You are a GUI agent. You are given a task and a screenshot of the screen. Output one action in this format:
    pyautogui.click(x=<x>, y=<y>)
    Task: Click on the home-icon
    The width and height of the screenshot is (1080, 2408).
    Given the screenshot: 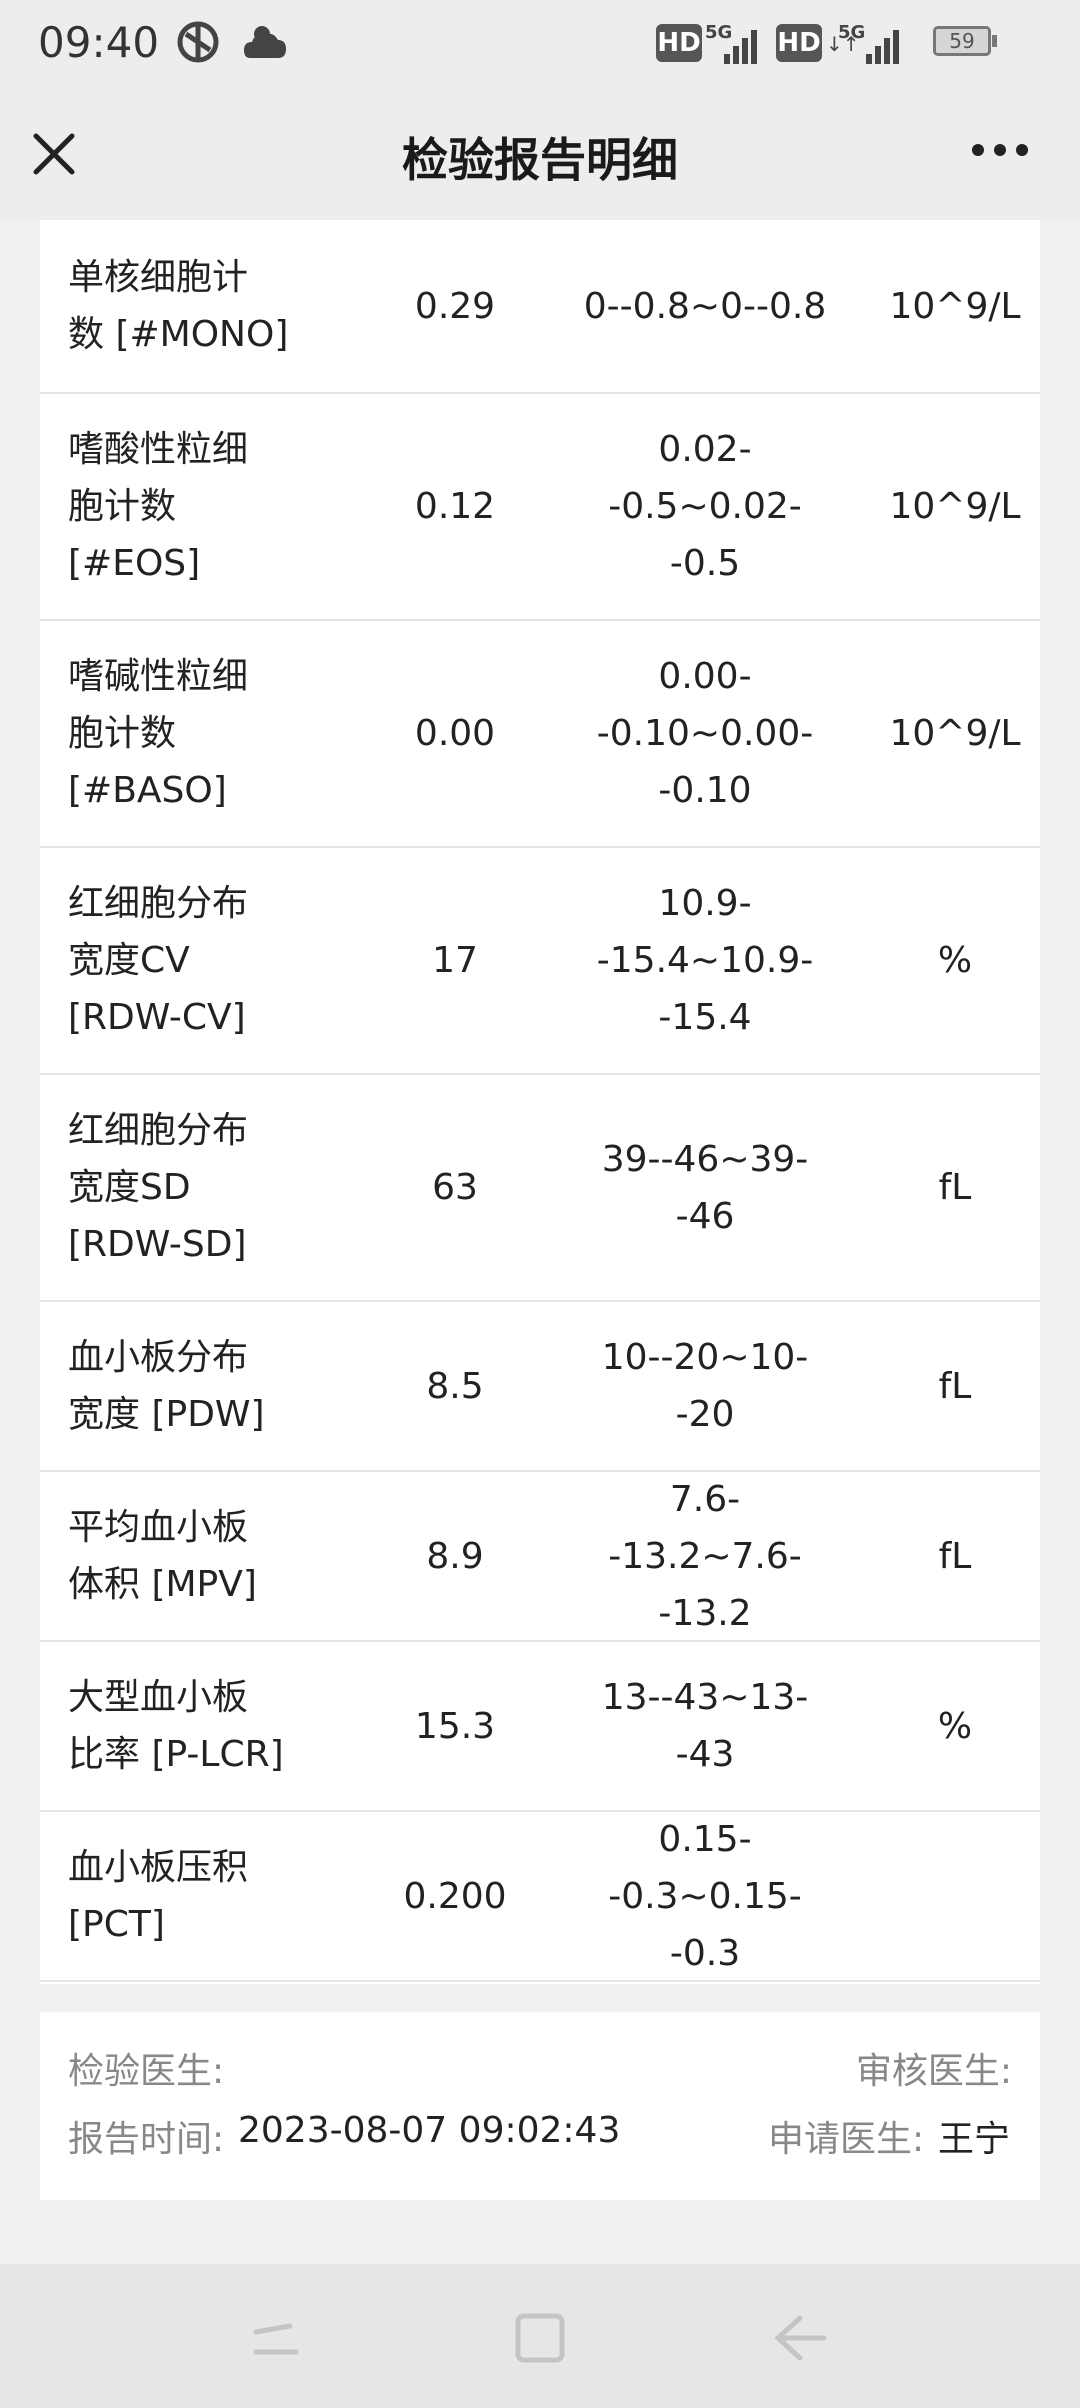 What is the action you would take?
    pyautogui.click(x=540, y=2338)
    